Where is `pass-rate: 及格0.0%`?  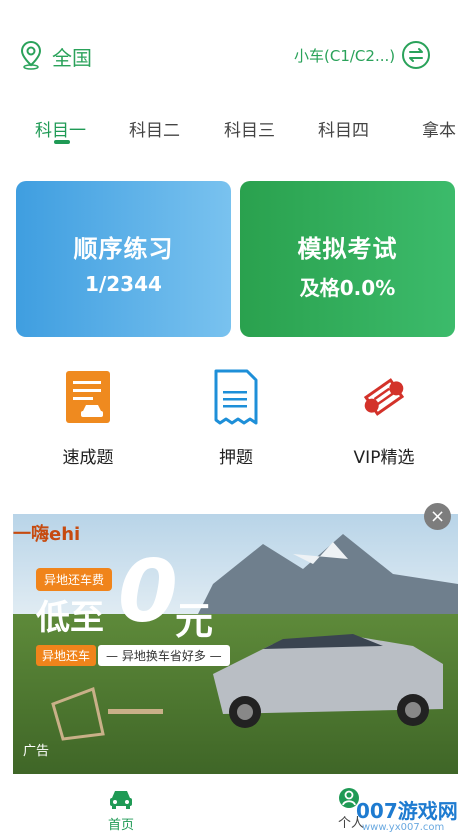 pass-rate: 及格0.0% is located at coordinates (347, 288).